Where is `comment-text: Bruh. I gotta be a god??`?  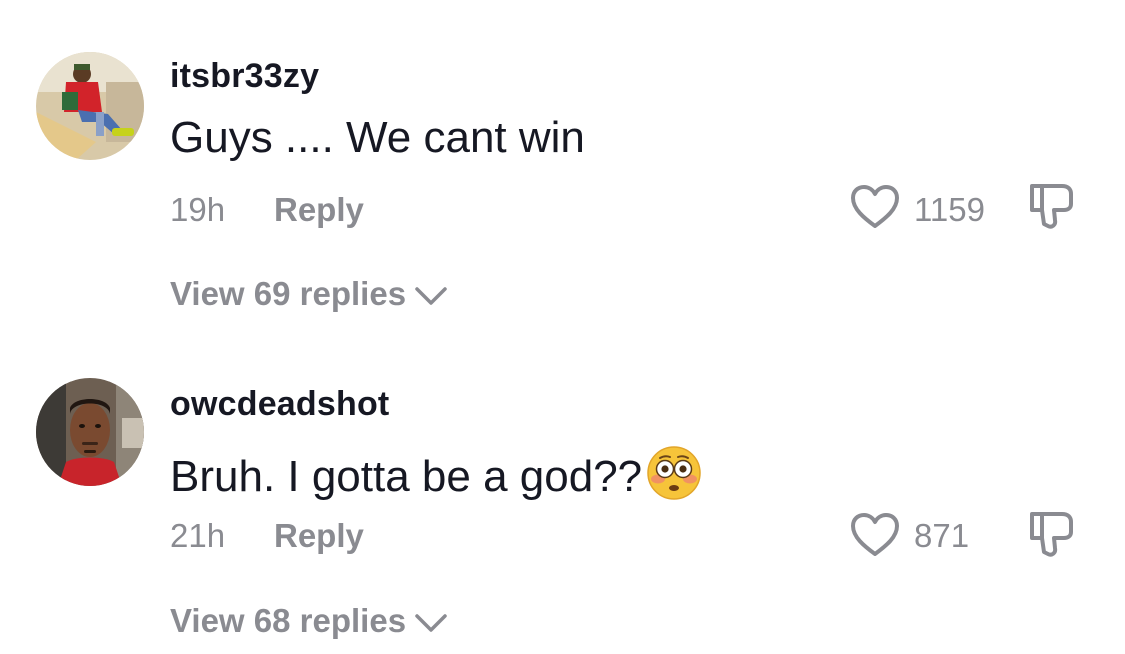 comment-text: Bruh. I gotta be a god?? is located at coordinates (436, 478).